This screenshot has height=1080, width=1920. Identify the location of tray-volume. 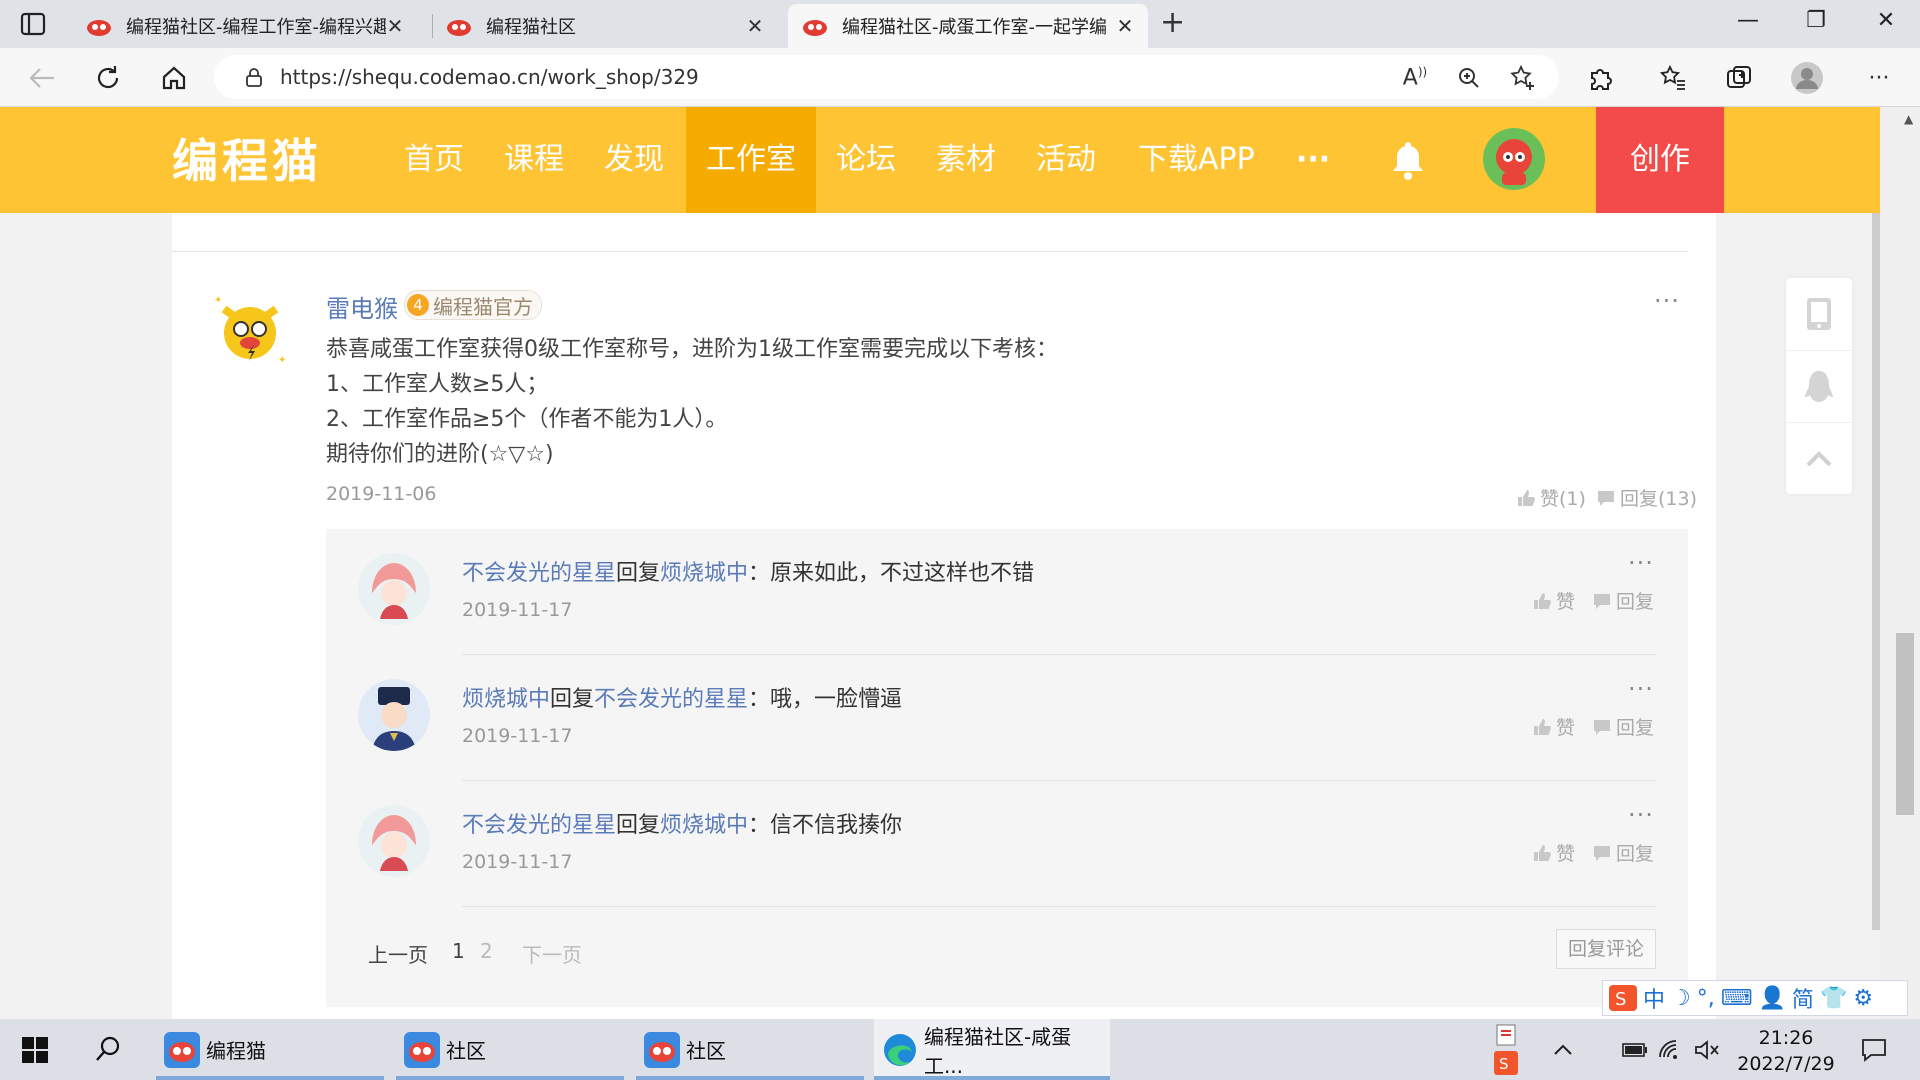
(1707, 1049).